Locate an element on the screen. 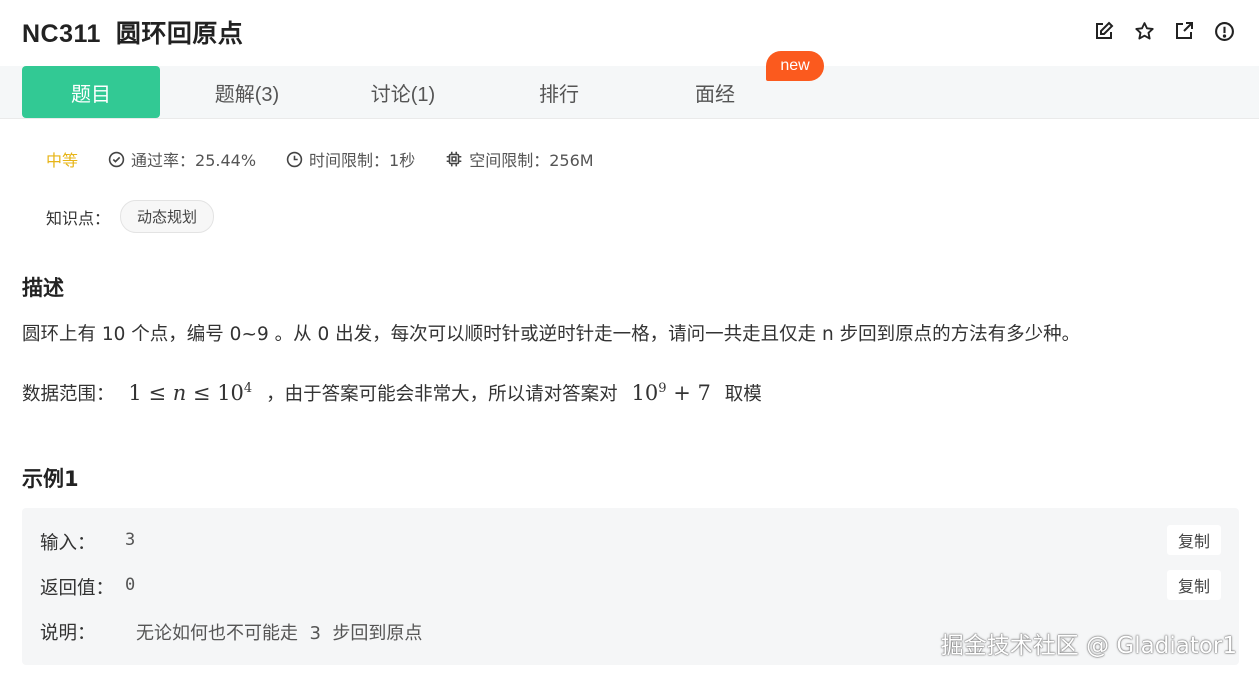  tab-ranking: 排行 is located at coordinates (559, 92).